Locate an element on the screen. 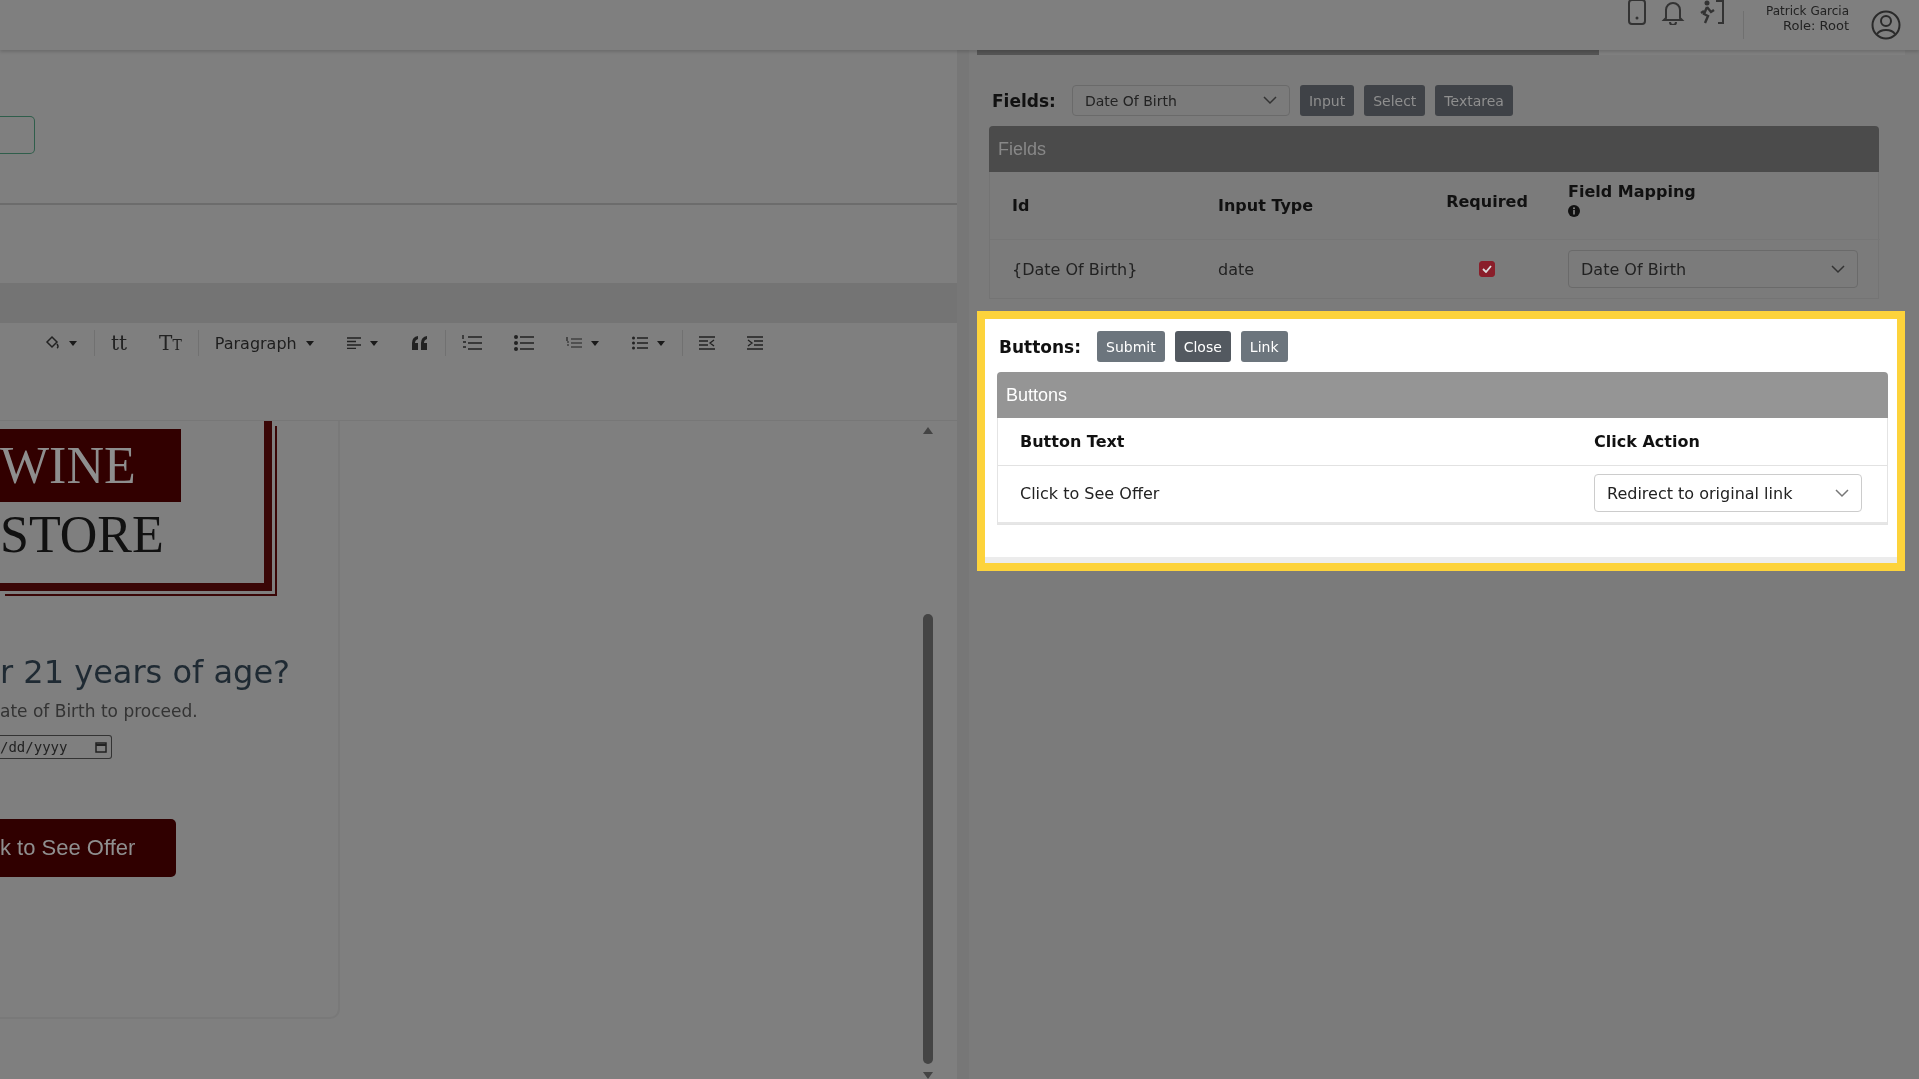 The image size is (1919, 1079). add-field-button: Input is located at coordinates (1327, 100).